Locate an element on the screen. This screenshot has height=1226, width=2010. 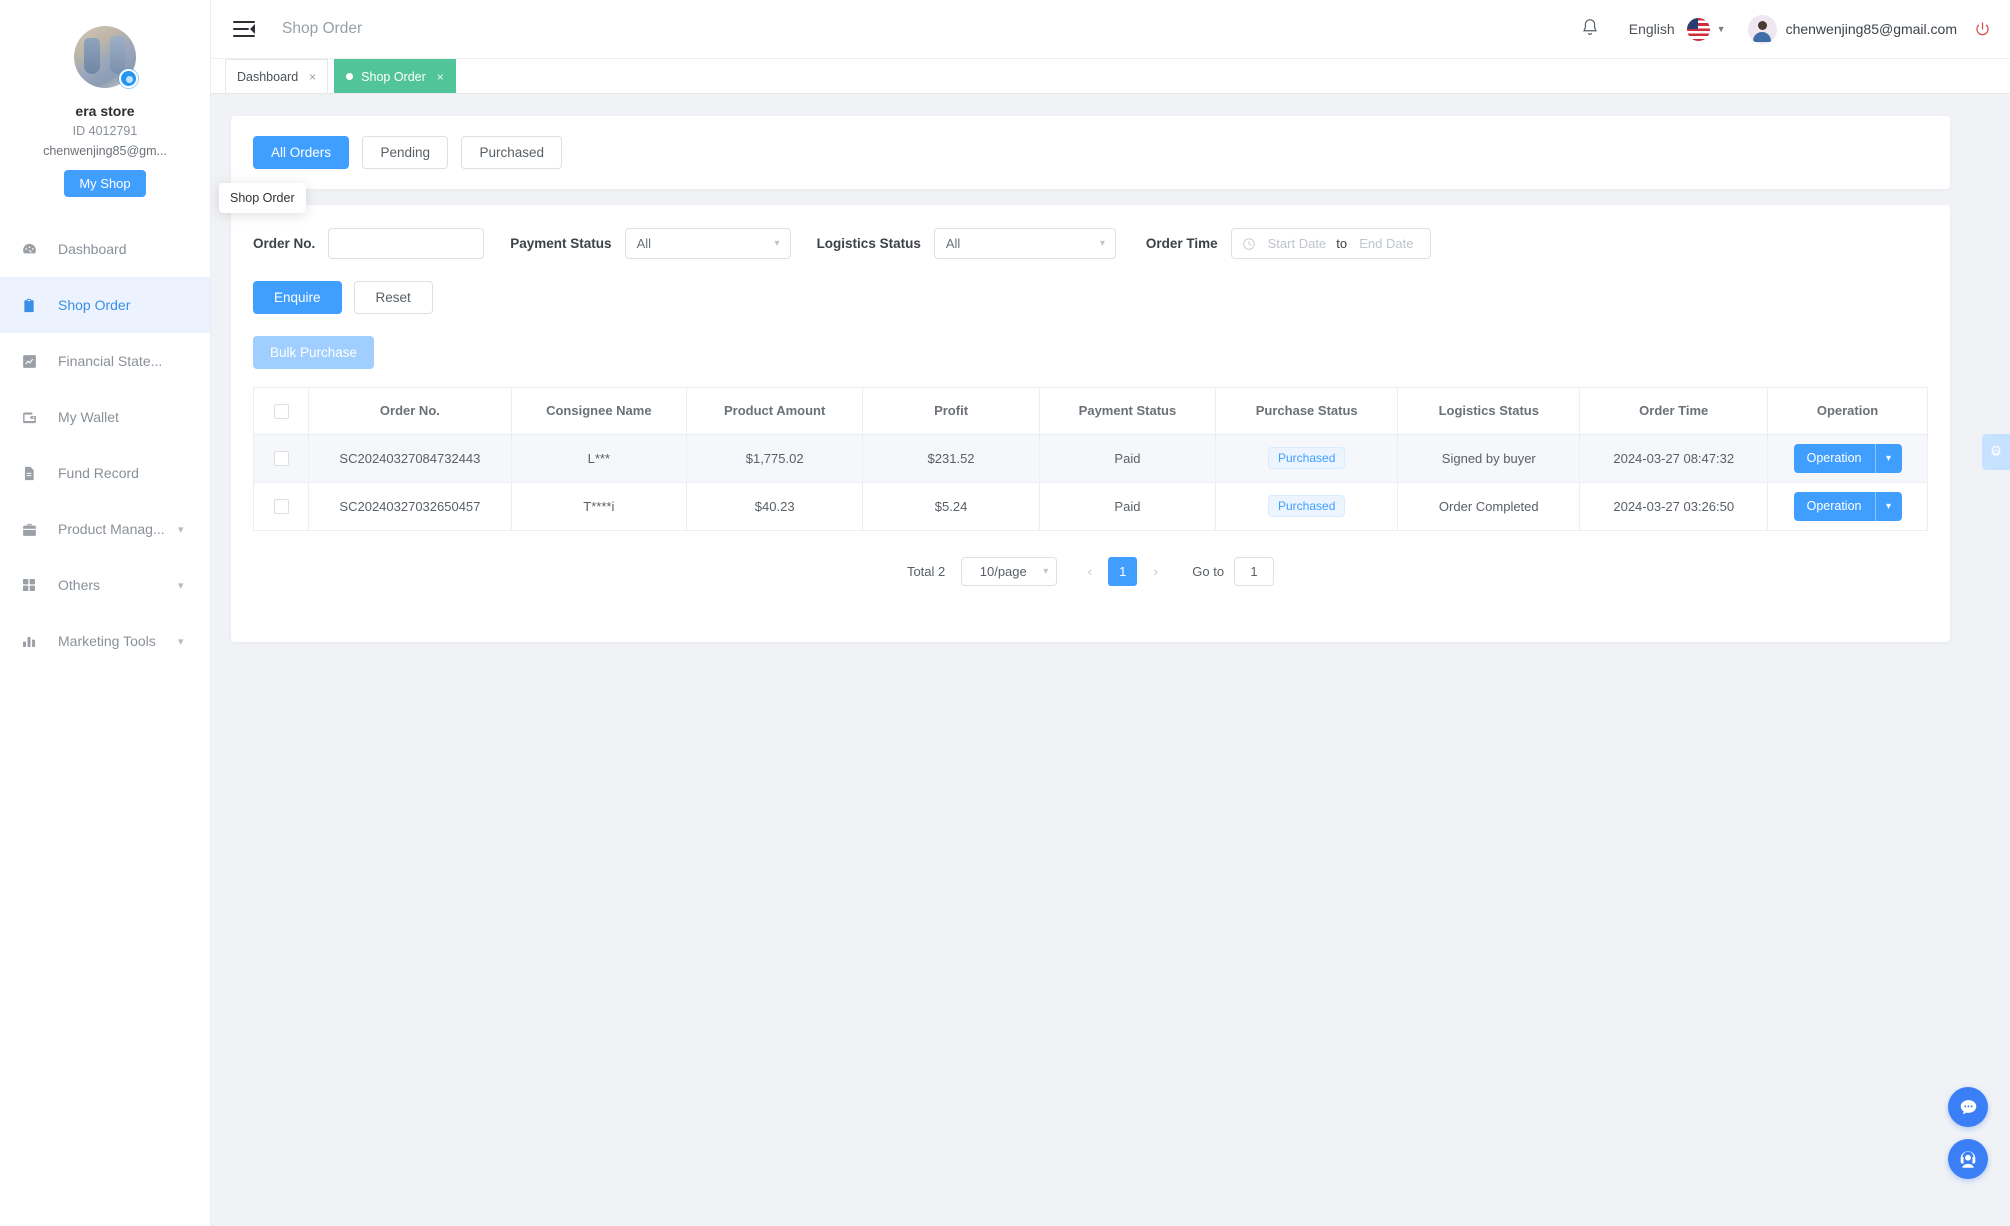
chevron-down-icon: ▼ is located at coordinates (1721, 29).